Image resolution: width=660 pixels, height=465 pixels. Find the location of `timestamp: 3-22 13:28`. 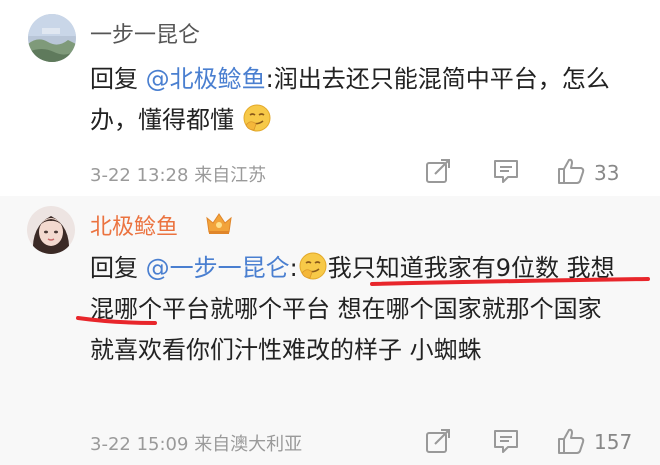

timestamp: 3-22 13:28 is located at coordinates (139, 175).